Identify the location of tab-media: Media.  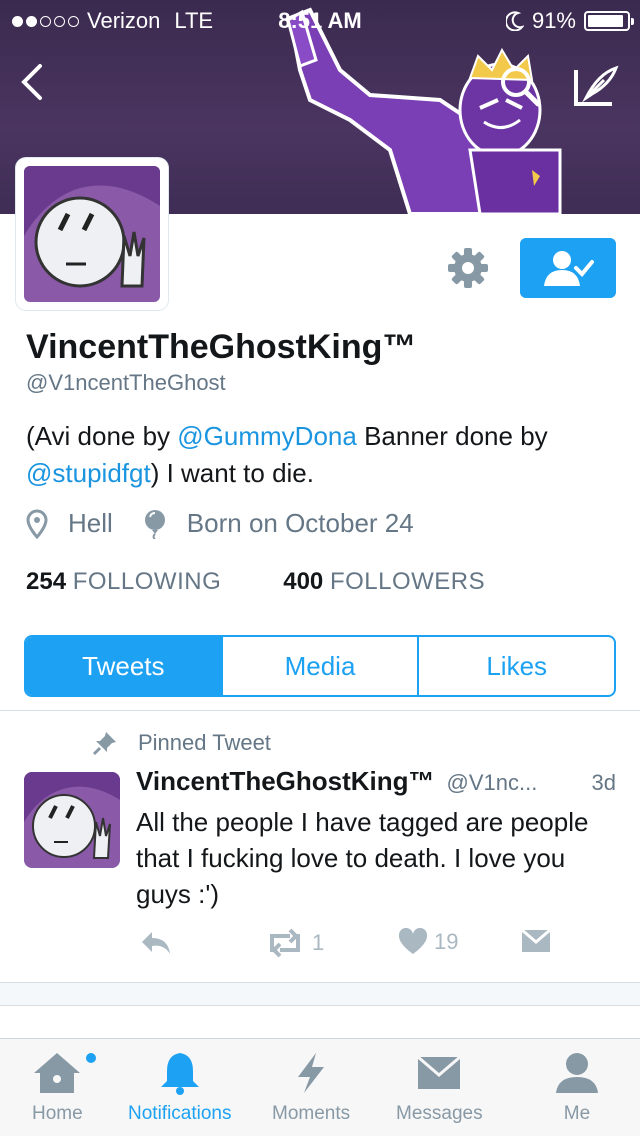
(319, 666).